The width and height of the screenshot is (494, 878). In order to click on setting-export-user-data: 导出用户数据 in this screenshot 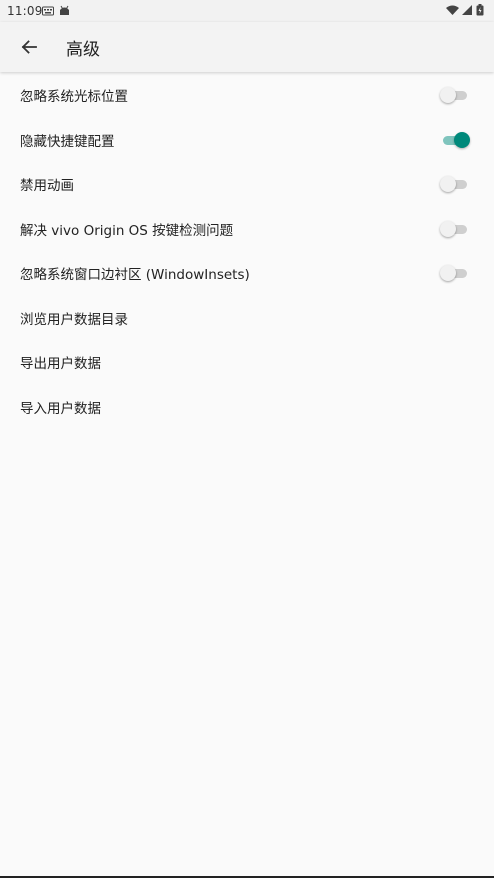, I will do `click(247, 362)`.